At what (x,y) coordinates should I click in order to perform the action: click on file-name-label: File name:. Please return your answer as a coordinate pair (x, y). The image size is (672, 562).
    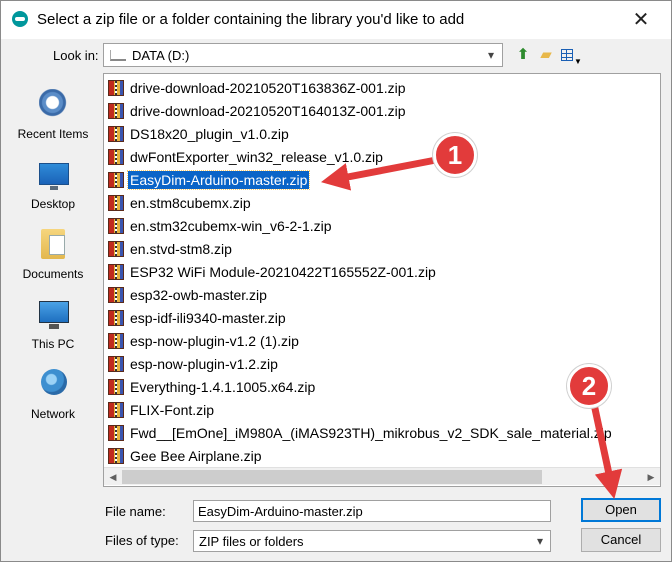
    Looking at the image, I should click on (135, 511).